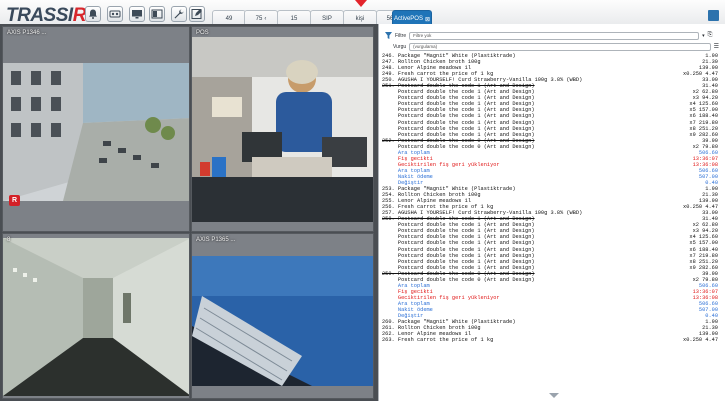 The height and width of the screenshot is (401, 725). Describe the element at coordinates (360, 19) in the screenshot. I see `tab-label: kişi` at that location.